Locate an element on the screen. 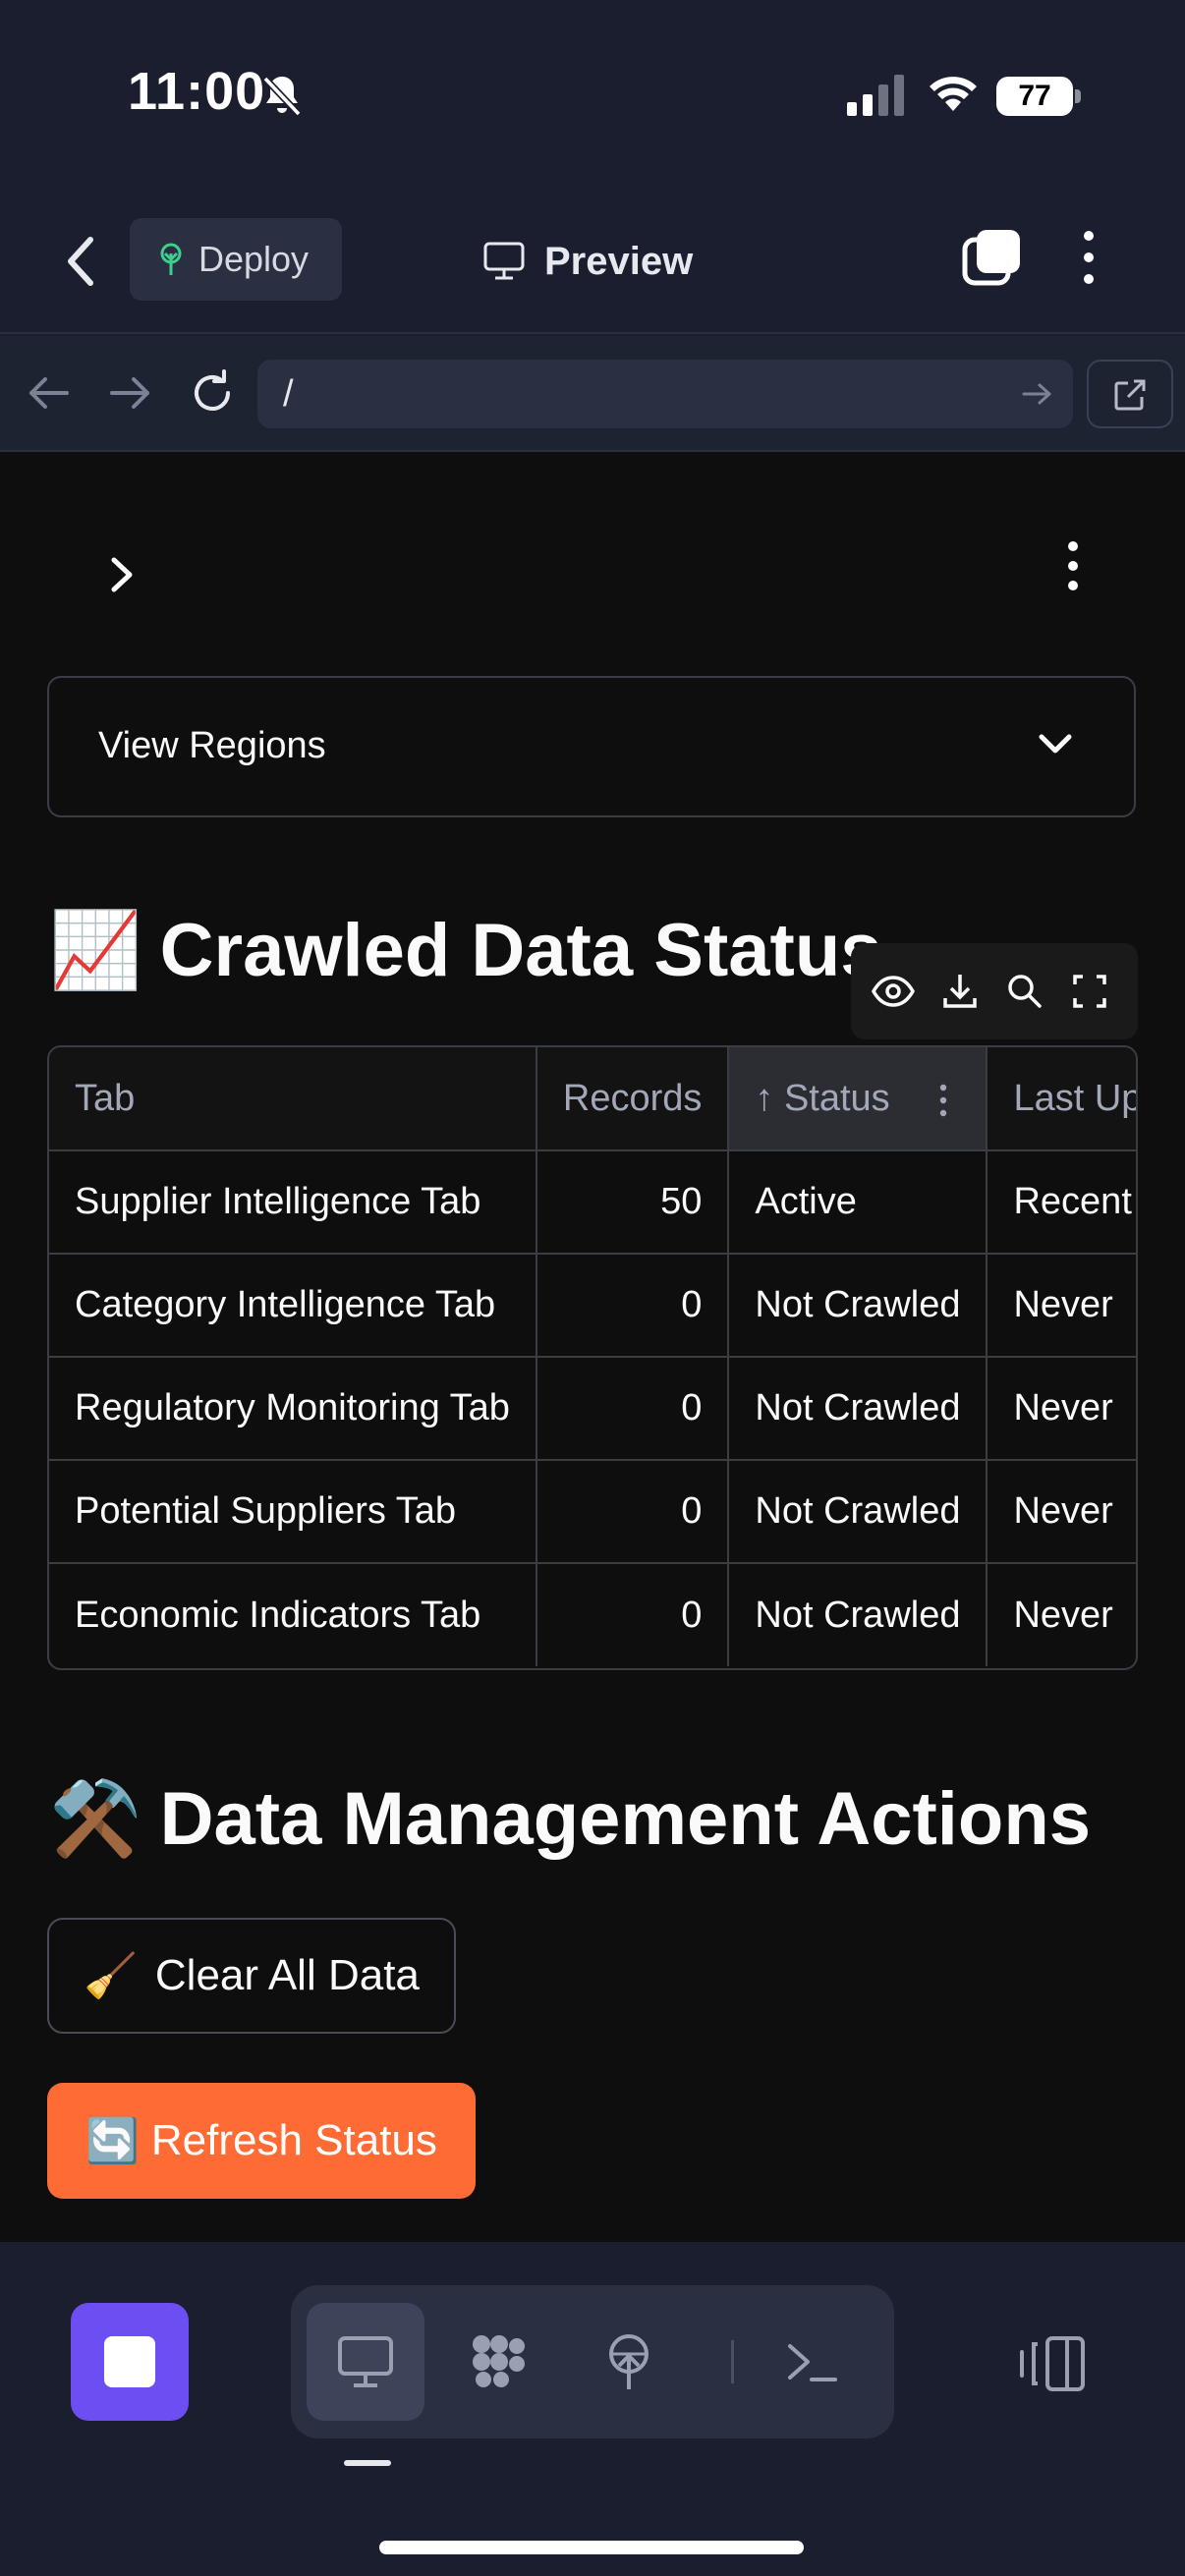 This screenshot has width=1185, height=2576. go-arrow-icon is located at coordinates (1037, 394).